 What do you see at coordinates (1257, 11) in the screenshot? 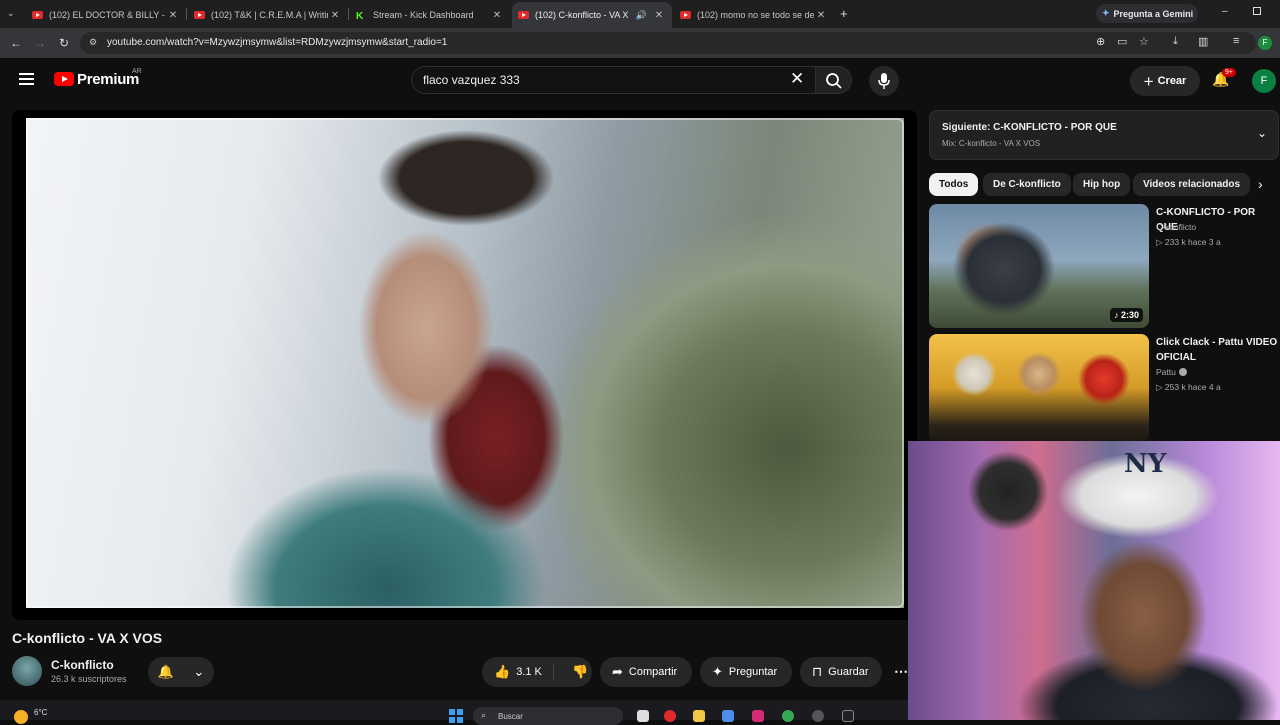
I see `maximize-window-icon` at bounding box center [1257, 11].